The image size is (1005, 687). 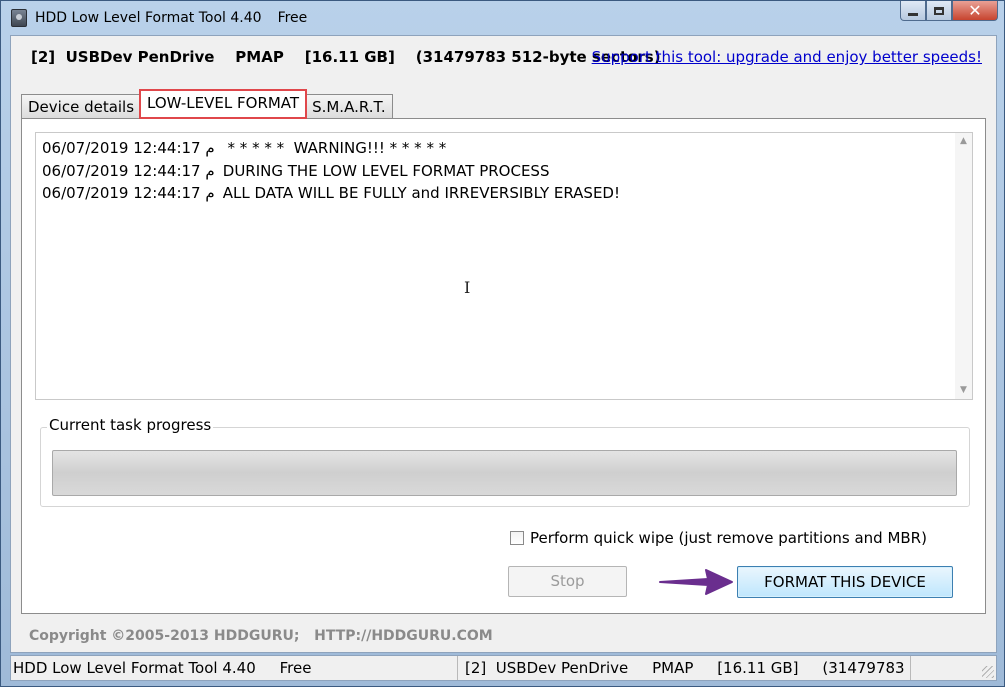 I want to click on status-app-info: HDD Low Level Format Tool 4.40 Free, so click(x=235, y=668).